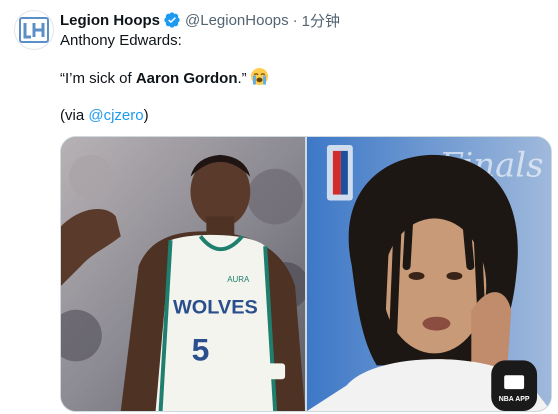  I want to click on tweet-header: Legion Hoops @LegionHoops · 1分钟, so click(200, 20).